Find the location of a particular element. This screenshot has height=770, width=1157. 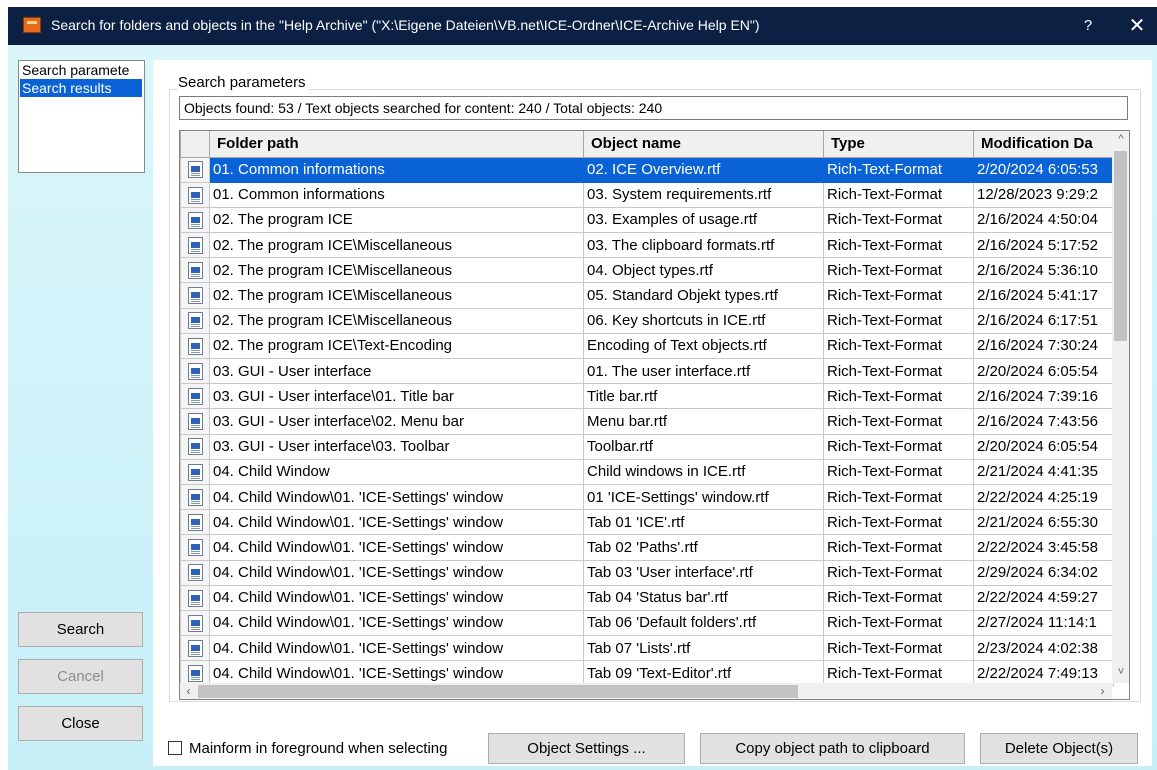

cell-folder-path: 03. GUI - User interface\01. Title bar is located at coordinates (396, 396).